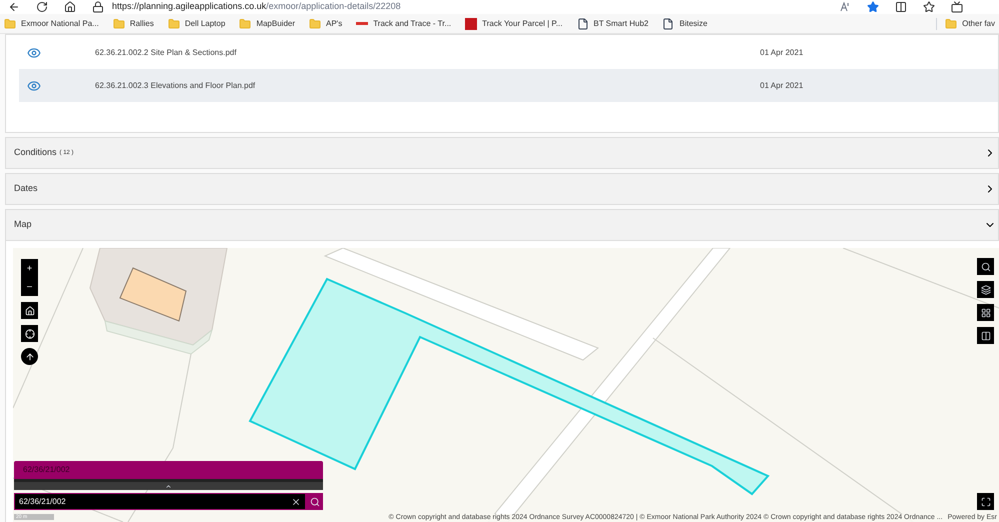 Image resolution: width=999 pixels, height=522 pixels. I want to click on favorite-icon, so click(873, 7).